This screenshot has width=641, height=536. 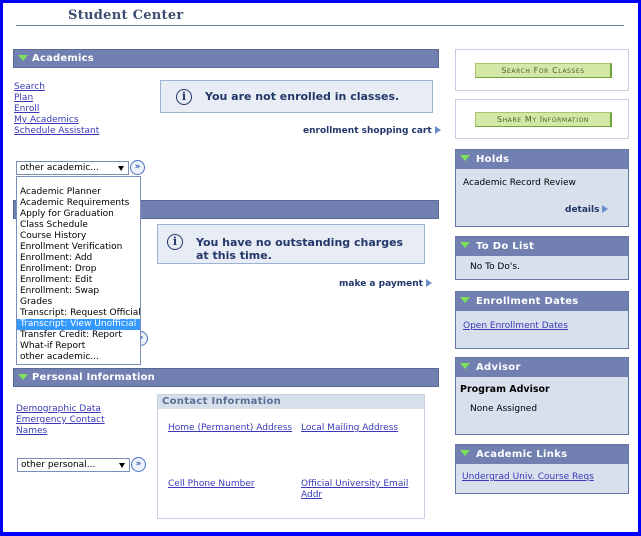 I want to click on dropdown-option: What-if Report, so click(x=78, y=346).